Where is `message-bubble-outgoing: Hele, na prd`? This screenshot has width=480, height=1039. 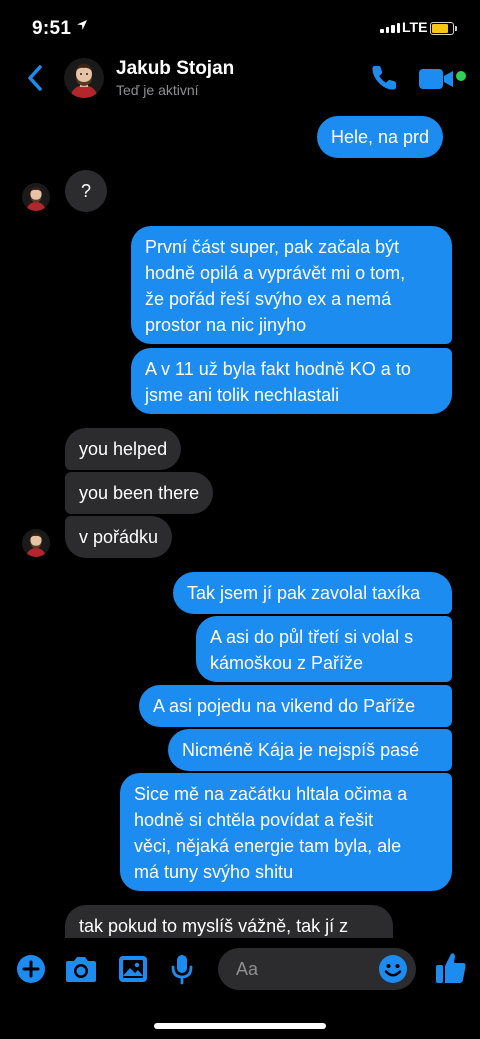 message-bubble-outgoing: Hele, na prd is located at coordinates (380, 137).